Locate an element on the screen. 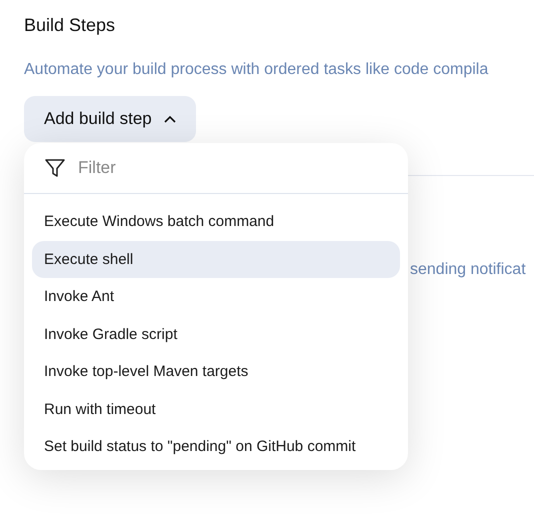 This screenshot has width=534, height=529. description-text: sending notificat is located at coordinates (468, 270).